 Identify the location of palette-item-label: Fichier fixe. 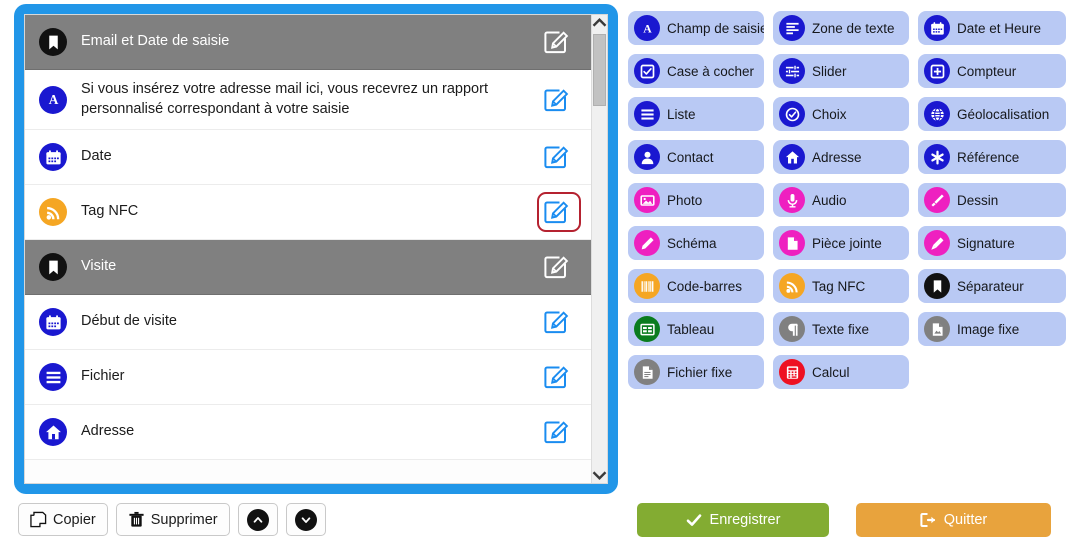
(700, 372).